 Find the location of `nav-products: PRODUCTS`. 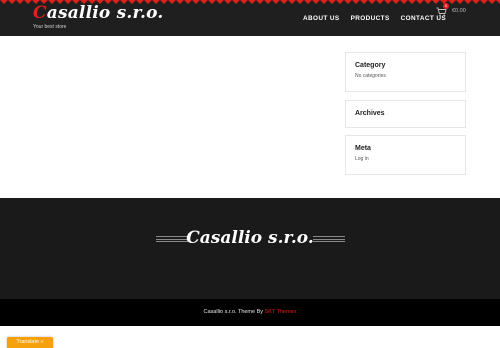

nav-products: PRODUCTS is located at coordinates (370, 18).